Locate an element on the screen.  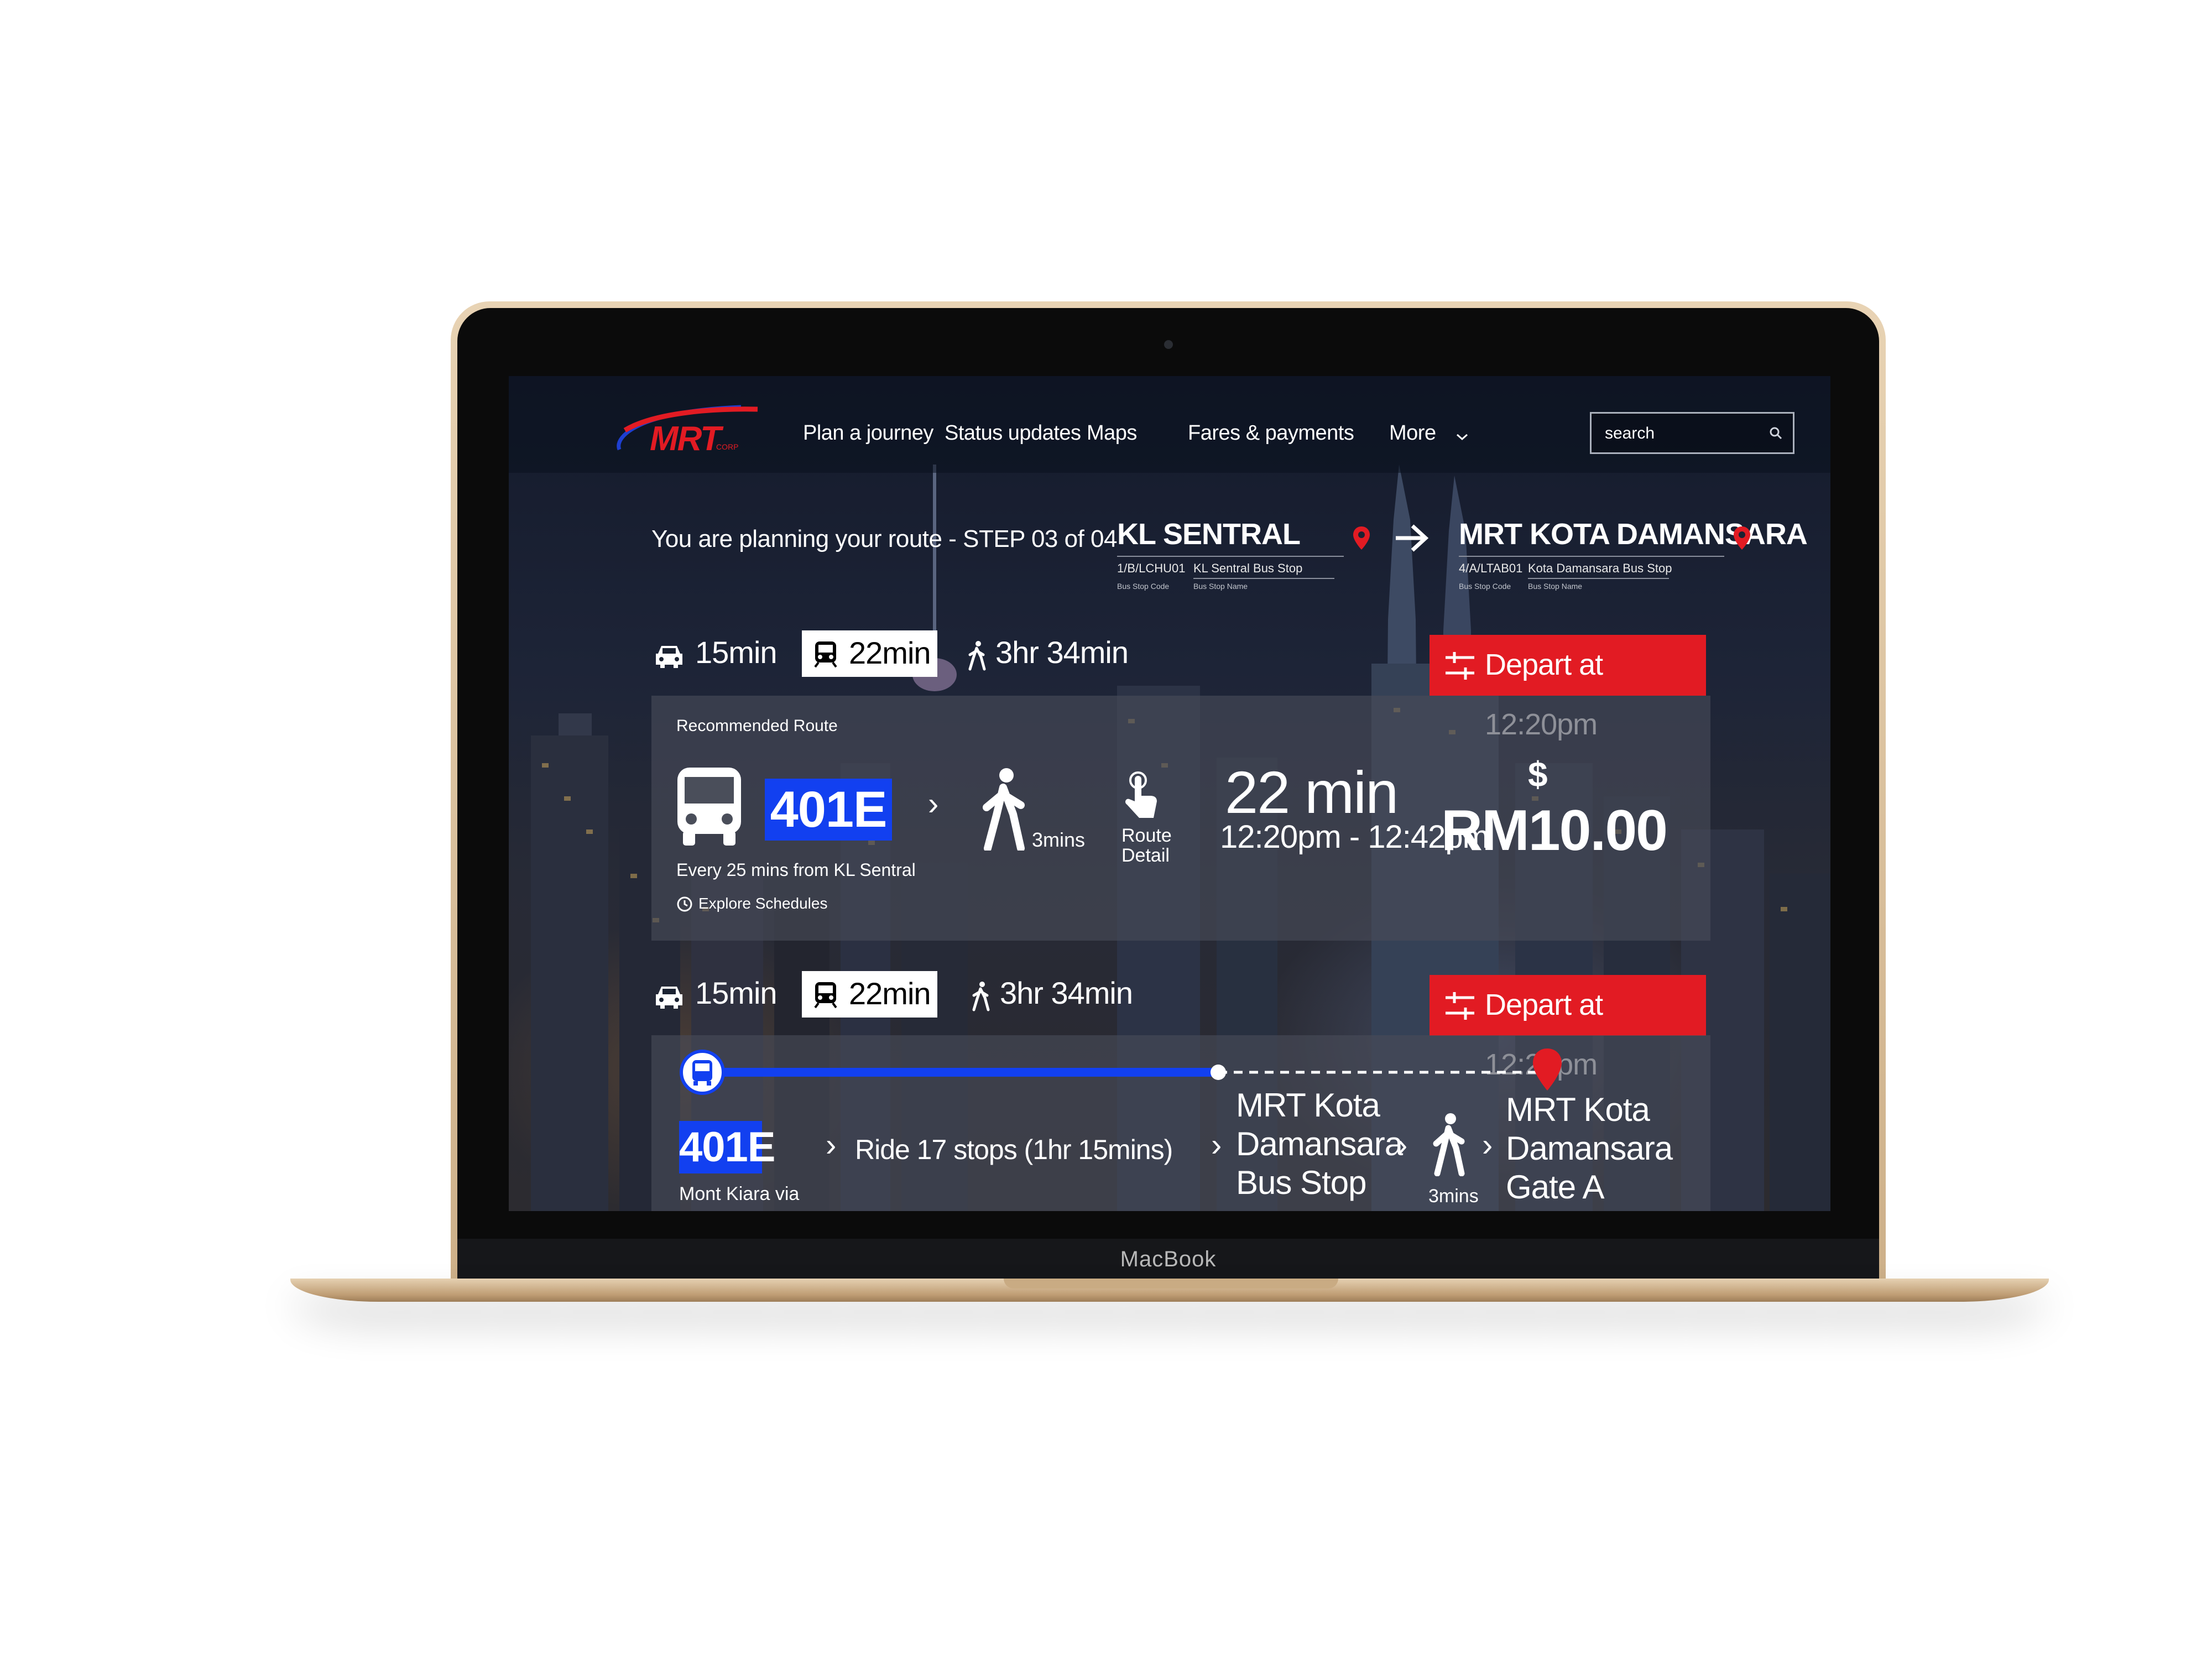
search-icon is located at coordinates (1776, 433).